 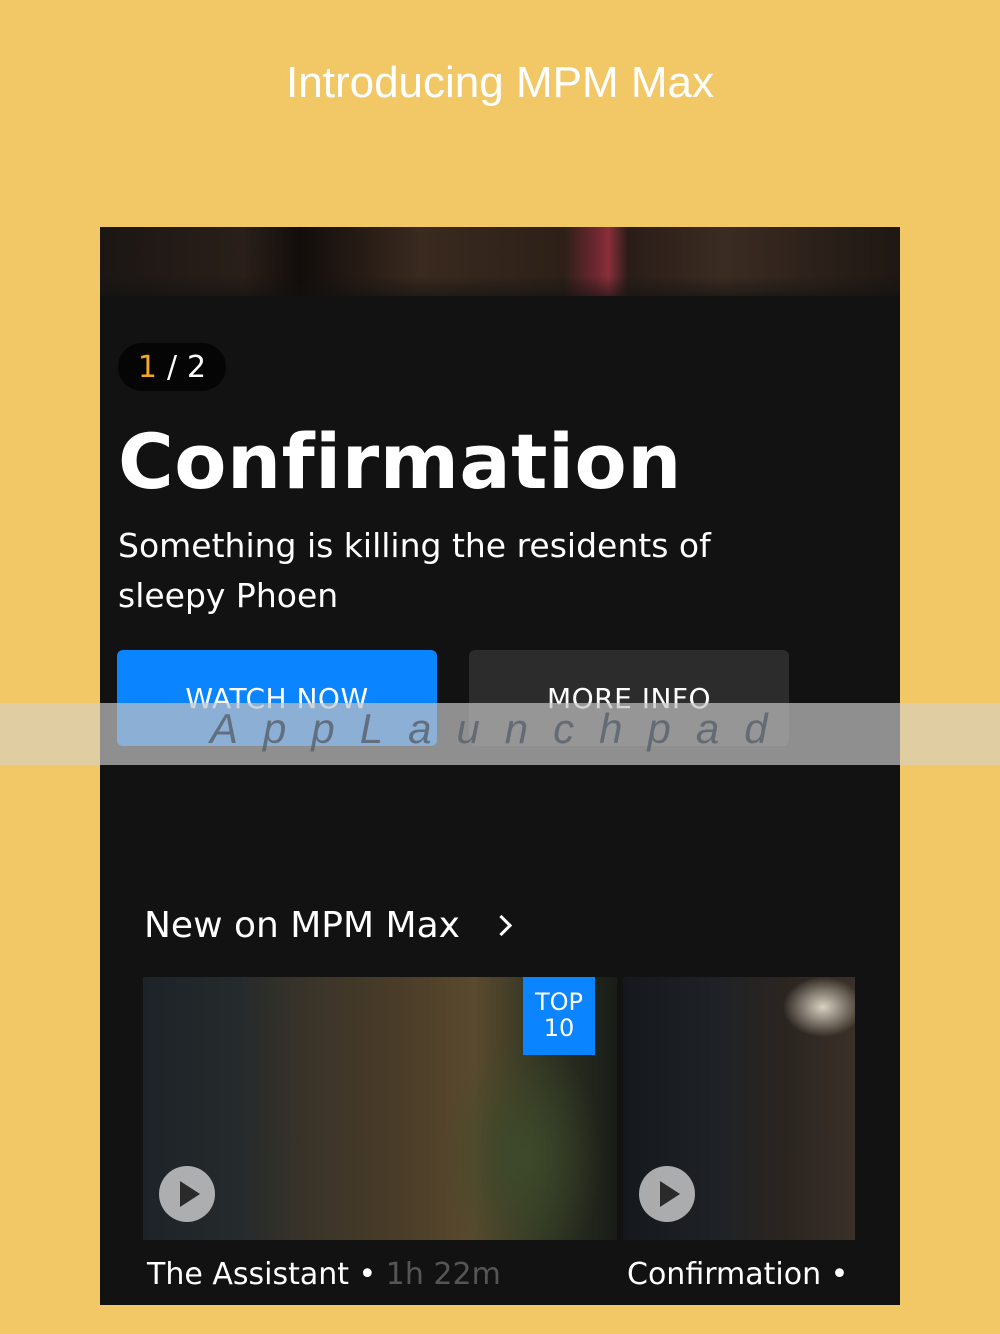 I want to click on promo-title: Introducing MPM Max, so click(x=500, y=82).